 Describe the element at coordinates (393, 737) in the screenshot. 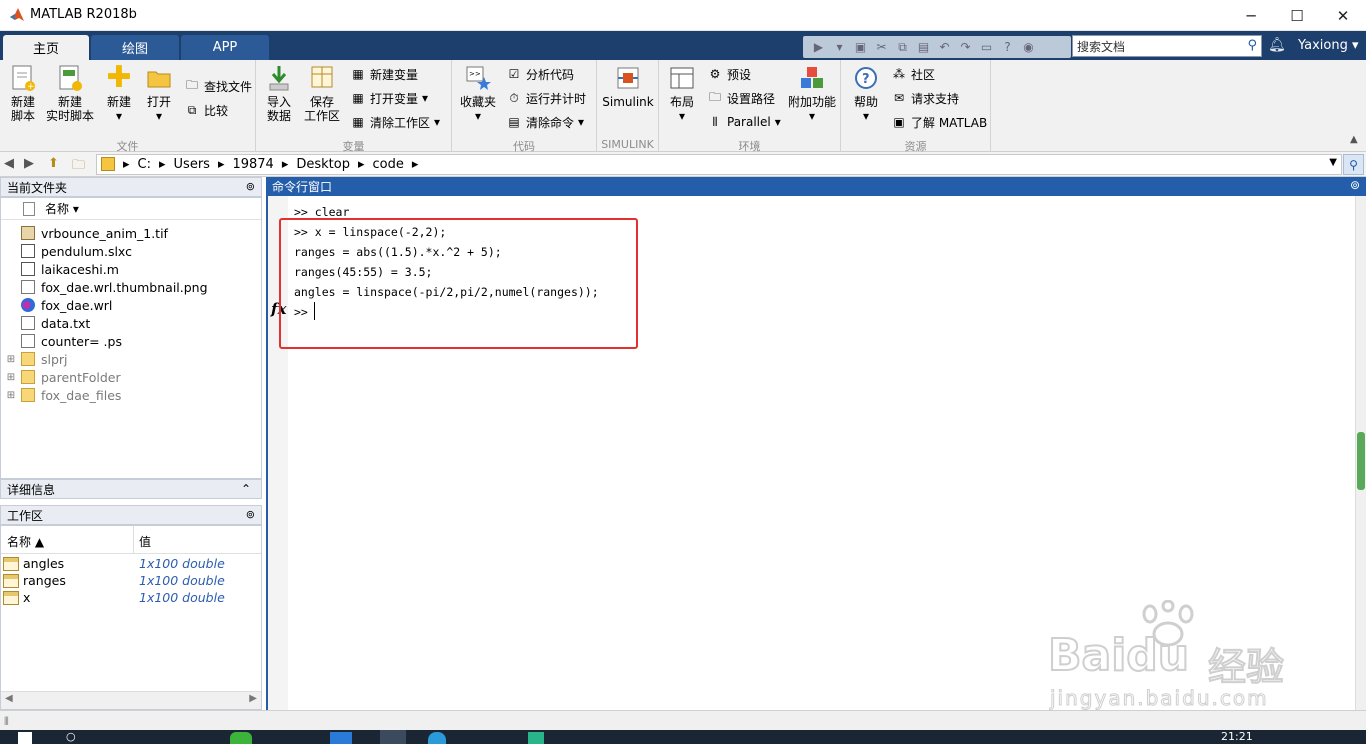

I see `taskbar-matlab-icon` at that location.